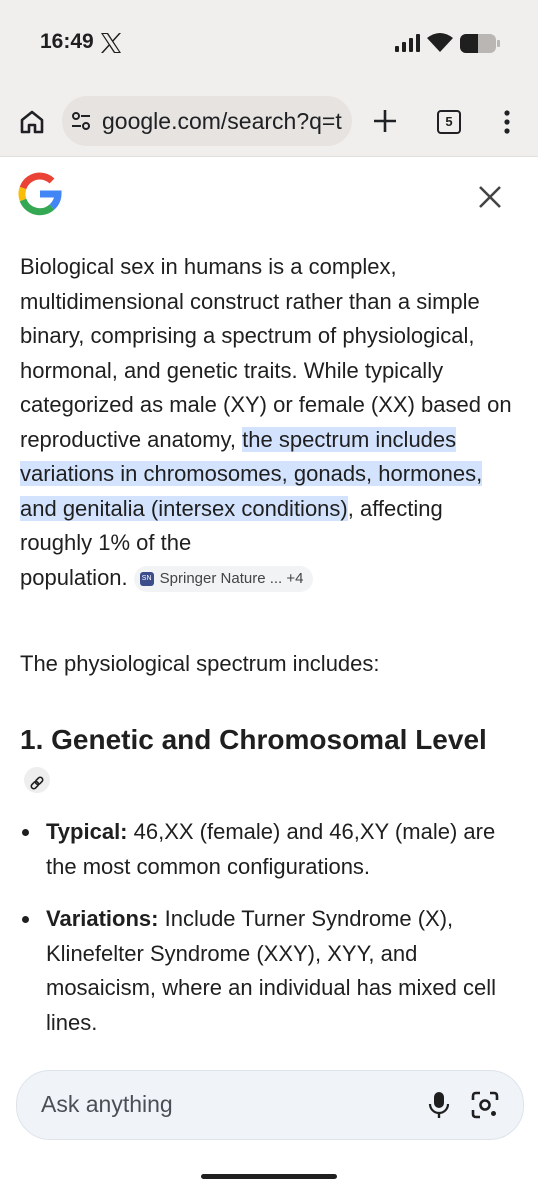 The height and width of the screenshot is (1200, 538). Describe the element at coordinates (439, 1105) in the screenshot. I see `mic-icon` at that location.